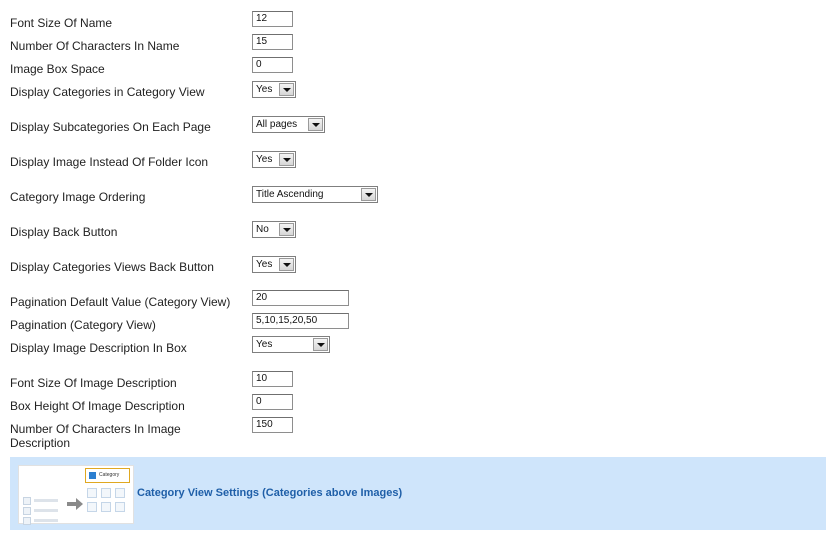  What do you see at coordinates (290, 194) in the screenshot?
I see `select-value: Title Ascending` at bounding box center [290, 194].